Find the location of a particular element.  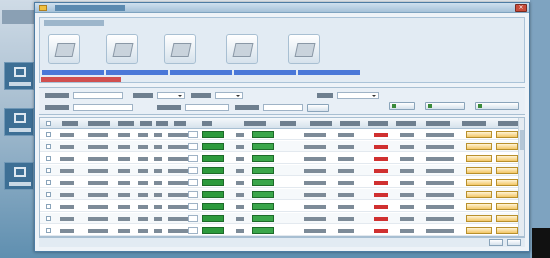

grid-scrollbar is located at coordinates (521, 177).